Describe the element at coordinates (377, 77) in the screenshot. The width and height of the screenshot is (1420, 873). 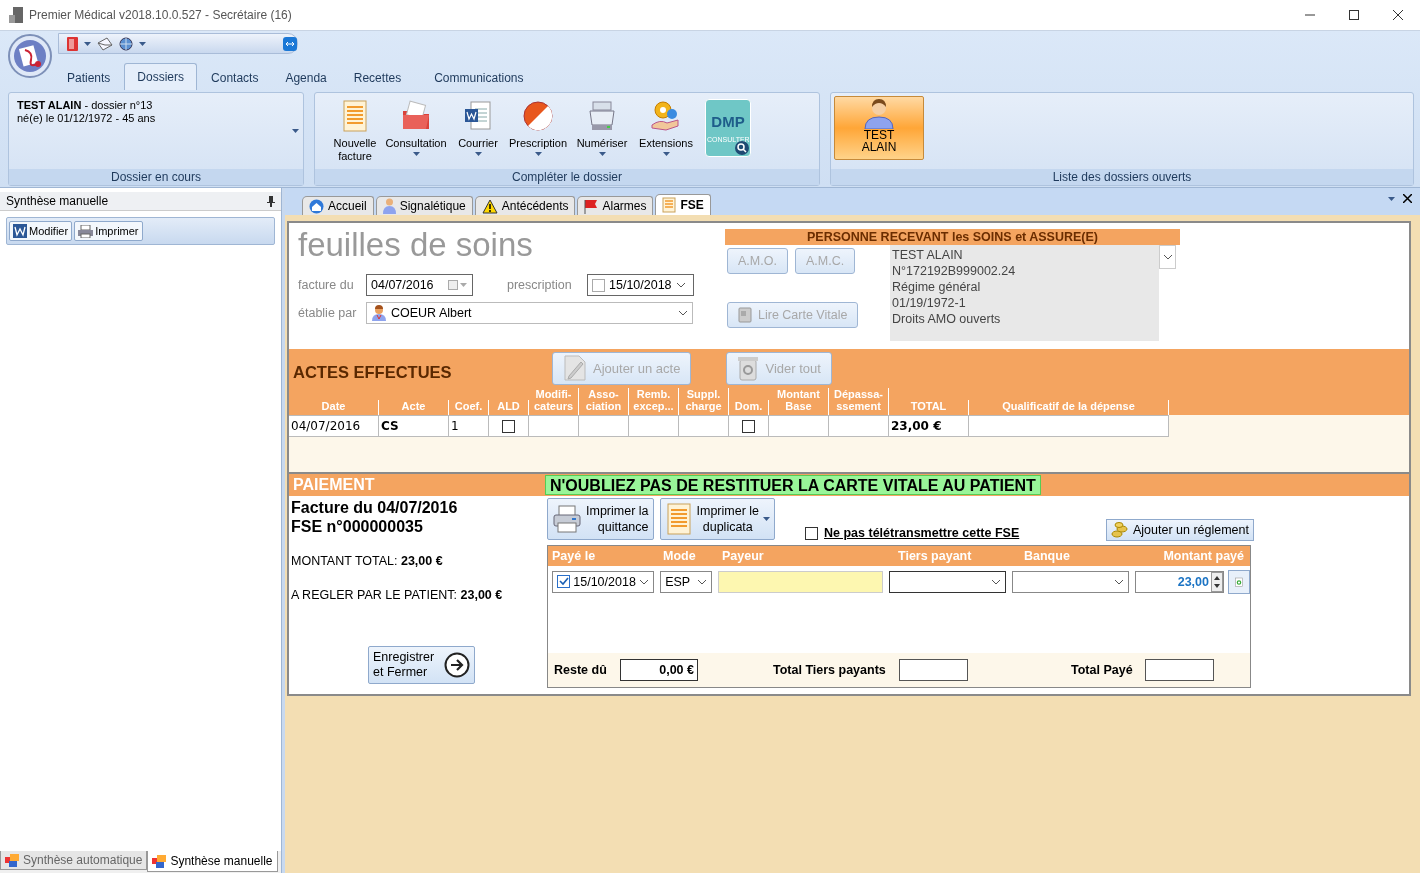
I see `ribbon-tab: Recettes` at that location.